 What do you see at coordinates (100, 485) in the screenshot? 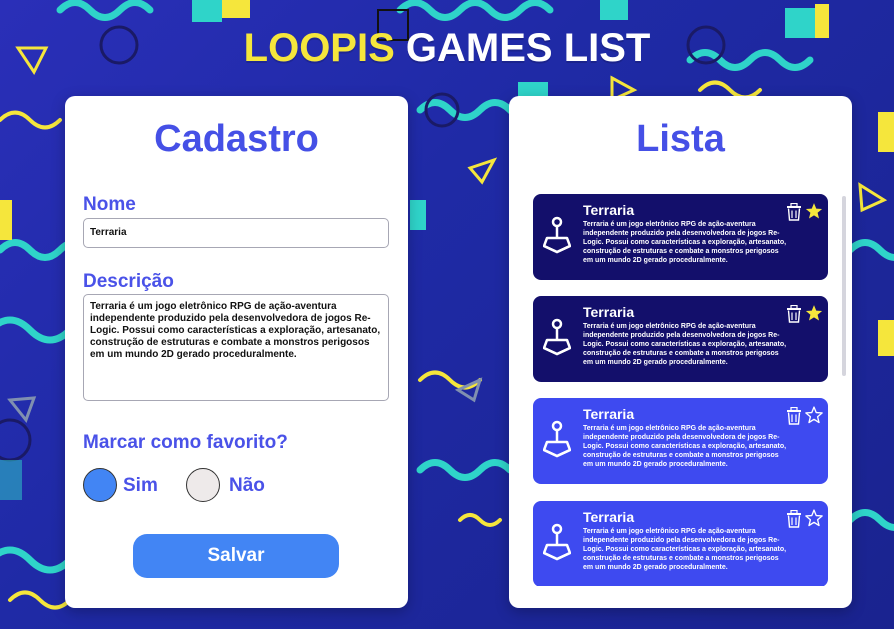
I see `favorite-yes-radio` at bounding box center [100, 485].